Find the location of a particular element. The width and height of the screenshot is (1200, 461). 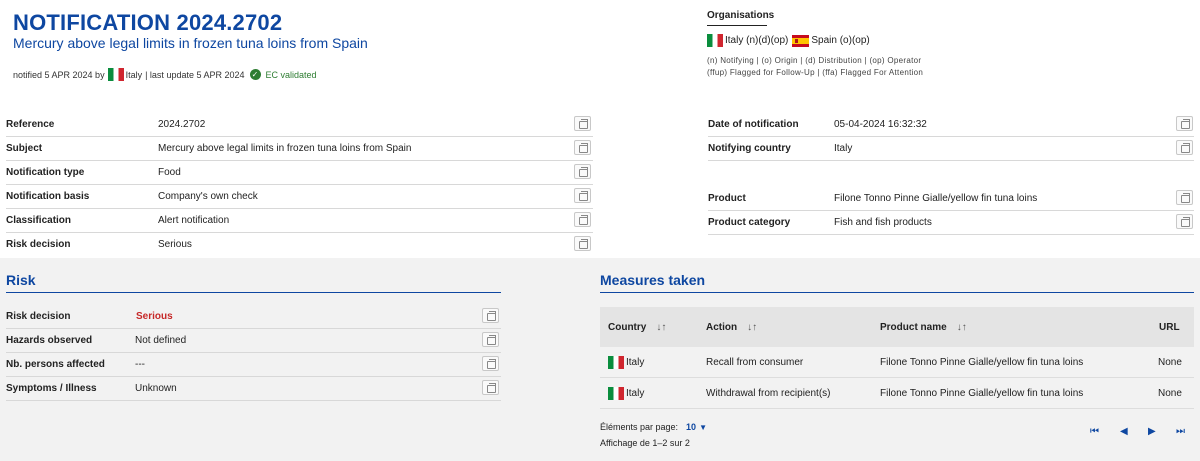

column-header-product-name: Product name ↓↑ is located at coordinates (923, 327).